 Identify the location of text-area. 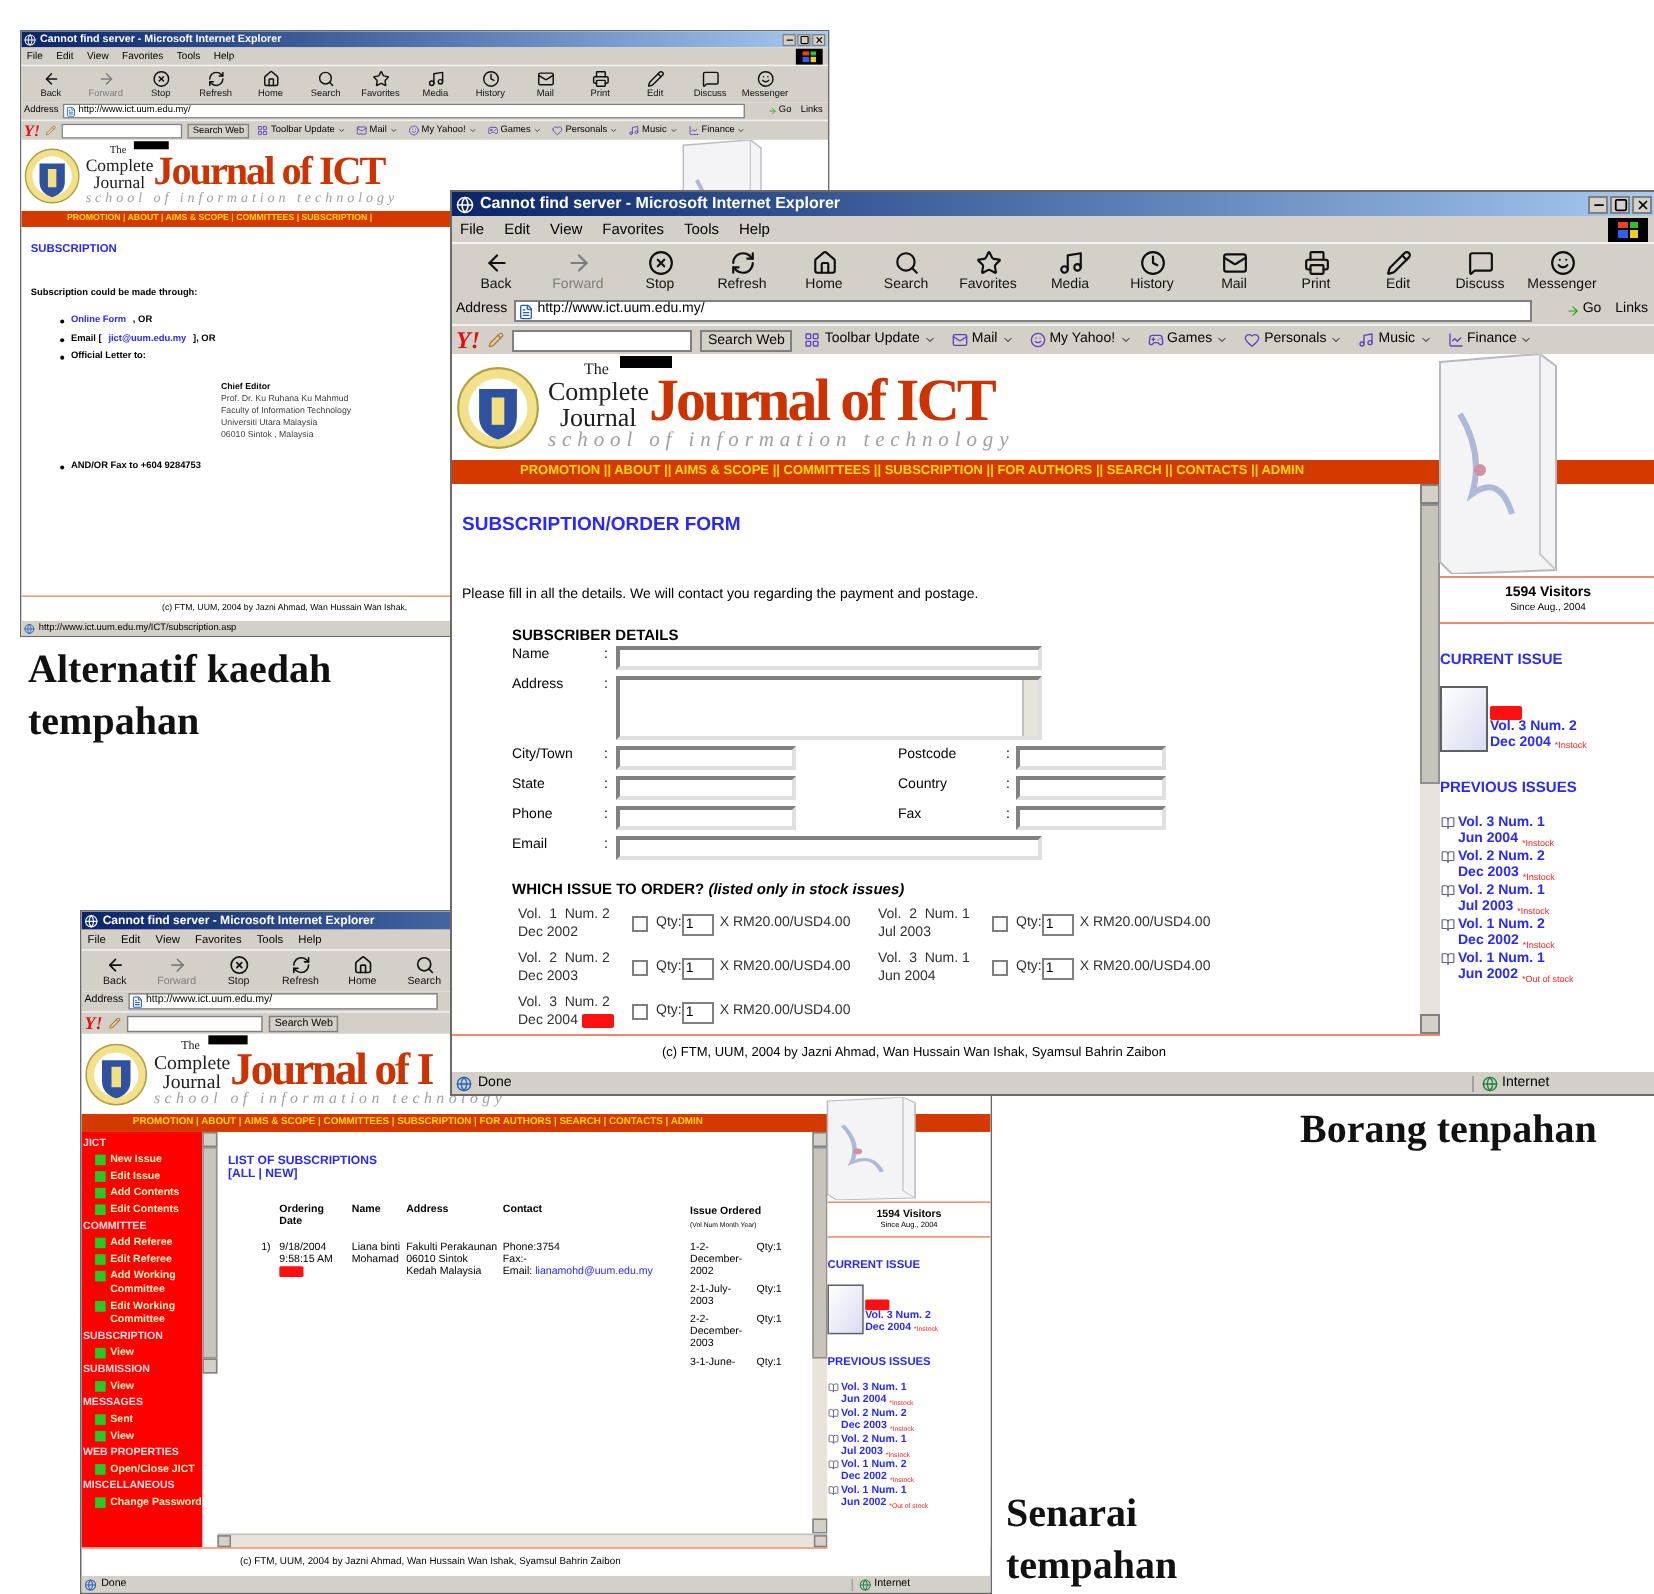
(829, 708).